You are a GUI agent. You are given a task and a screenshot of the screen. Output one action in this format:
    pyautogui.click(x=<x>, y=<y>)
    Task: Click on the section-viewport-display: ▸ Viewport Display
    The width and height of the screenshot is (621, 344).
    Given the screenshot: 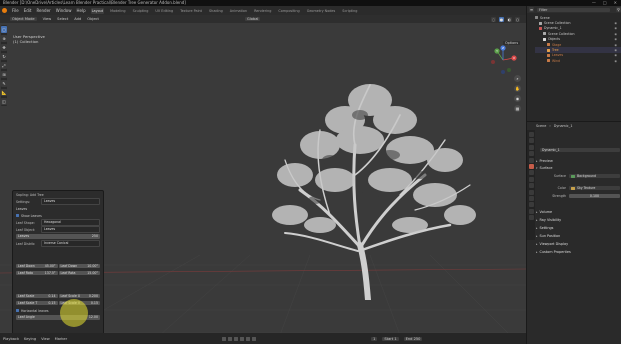 What is the action you would take?
    pyautogui.click(x=578, y=244)
    